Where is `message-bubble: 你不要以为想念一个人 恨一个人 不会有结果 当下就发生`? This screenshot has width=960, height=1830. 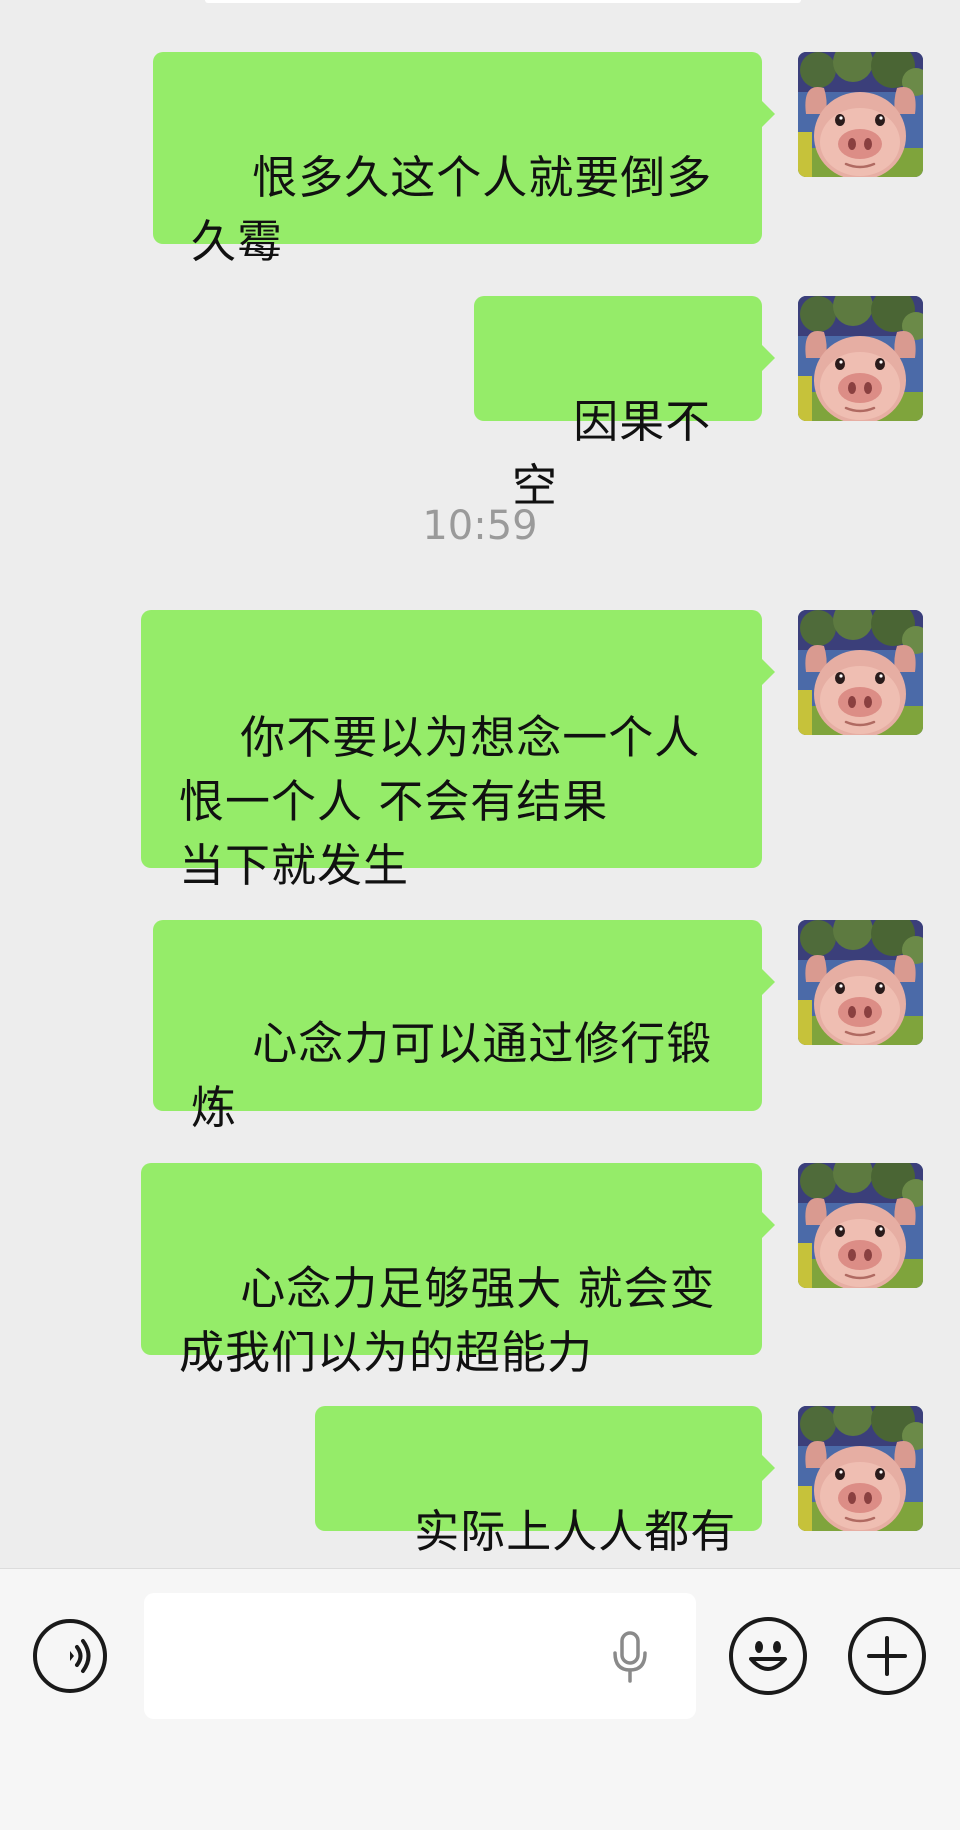
message-bubble: 你不要以为想念一个人 恨一个人 不会有结果 当下就发生 is located at coordinates (451, 751).